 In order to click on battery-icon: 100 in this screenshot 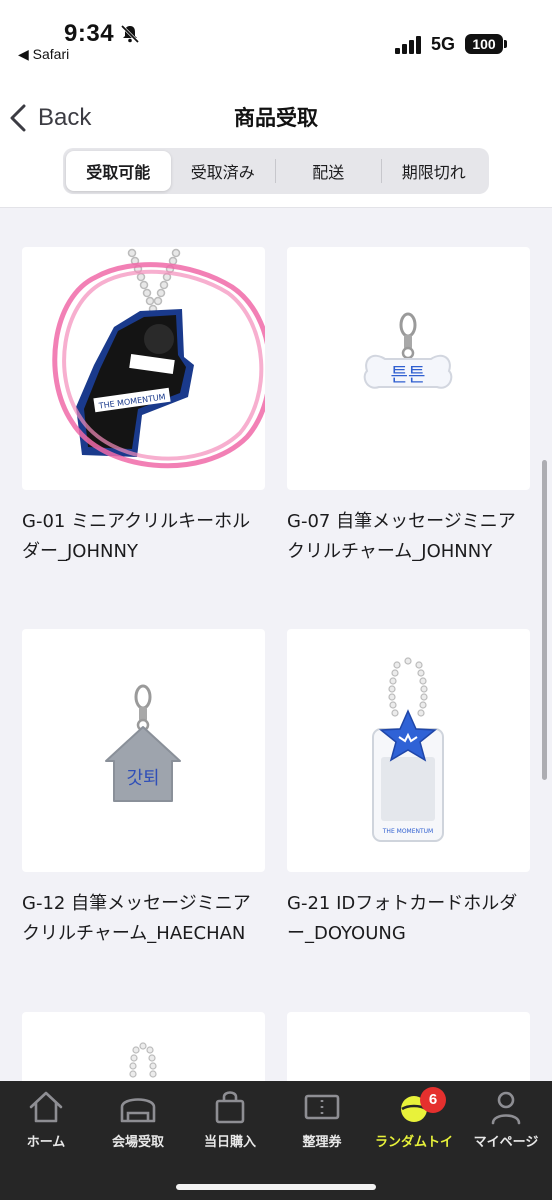, I will do `click(484, 44)`.